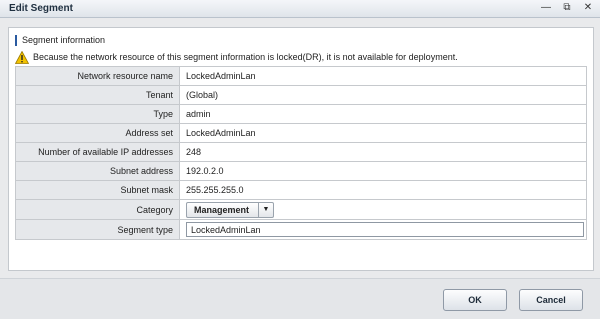 This screenshot has height=319, width=600. I want to click on table-row: Category Management ▼, so click(301, 209).